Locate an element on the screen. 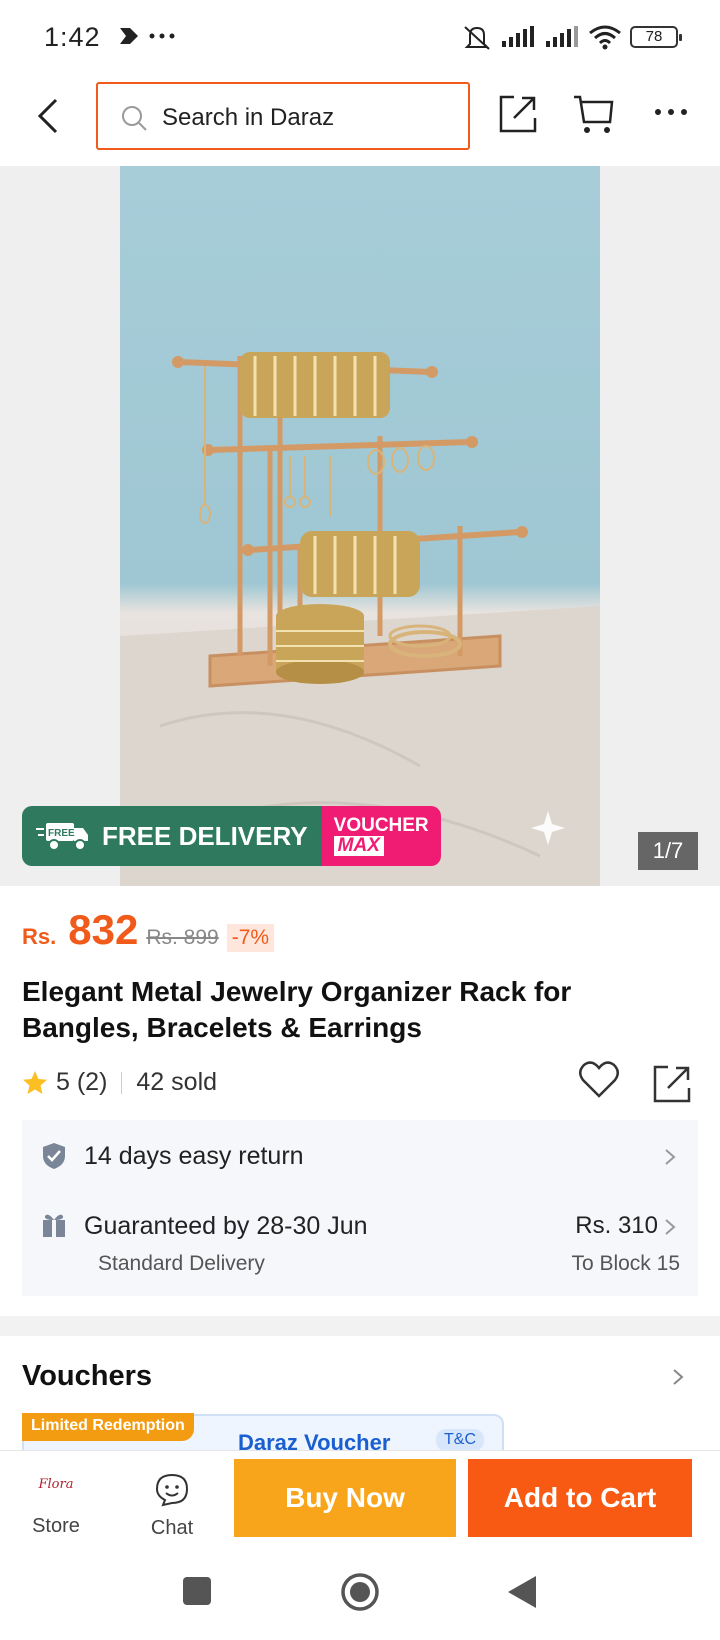 The height and width of the screenshot is (1640, 720). shield-icon is located at coordinates (54, 1156).